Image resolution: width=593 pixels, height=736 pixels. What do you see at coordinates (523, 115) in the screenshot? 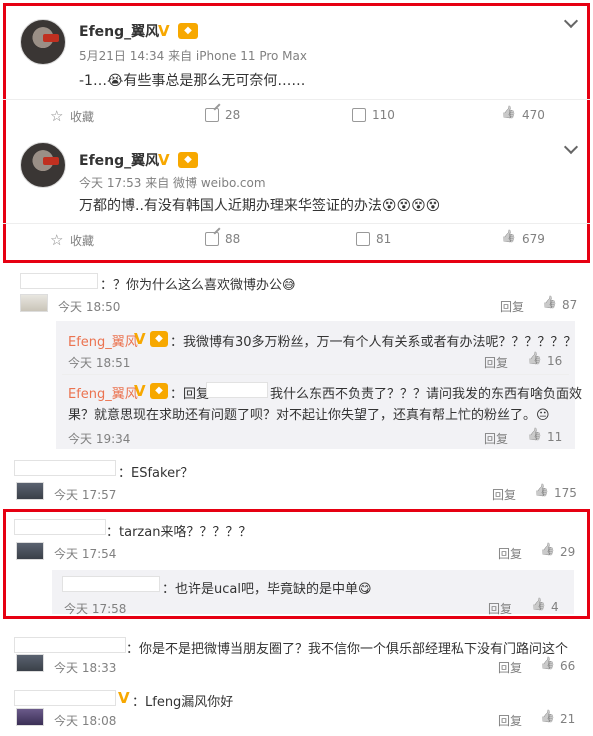
I see `like-button: 470` at bounding box center [523, 115].